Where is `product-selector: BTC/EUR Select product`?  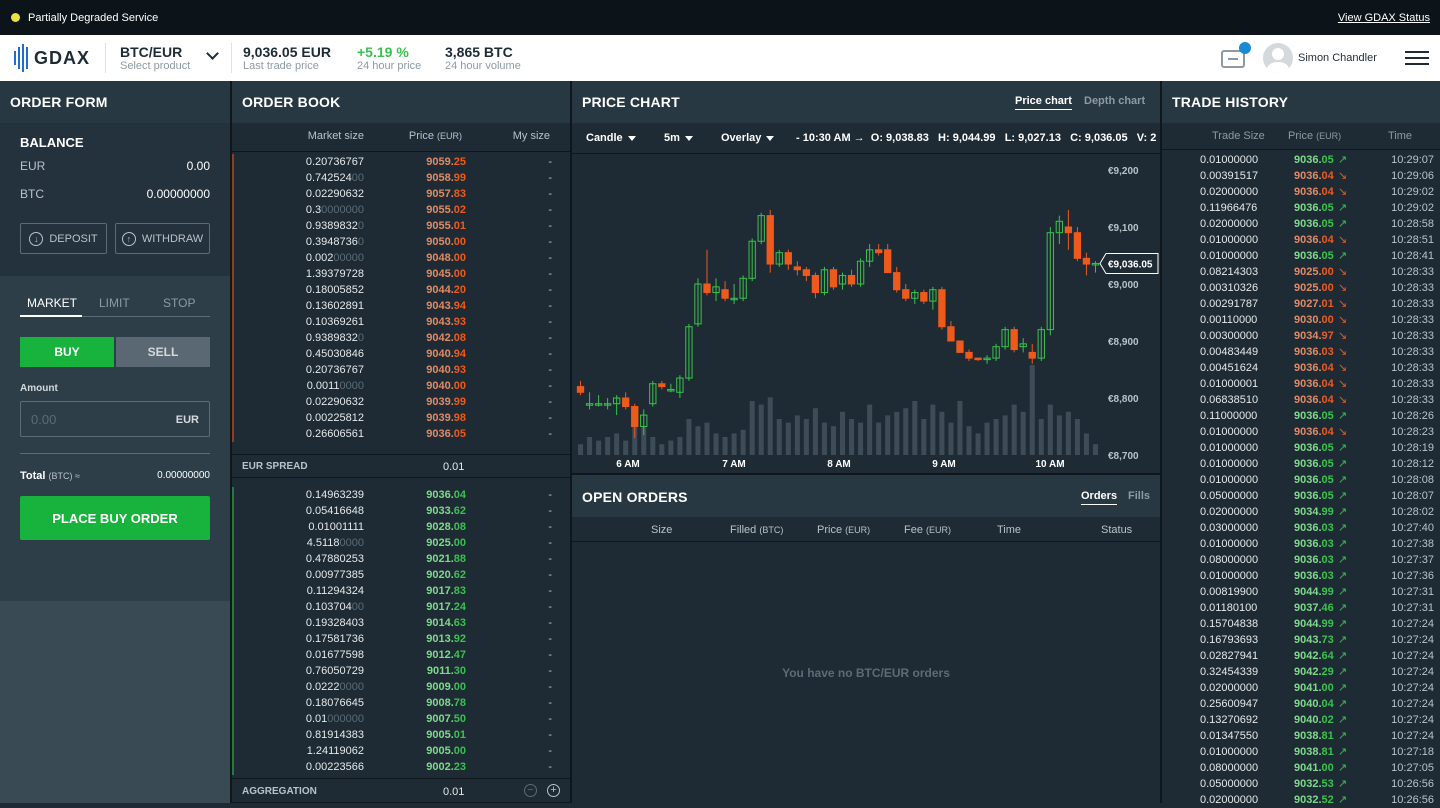
product-selector: BTC/EUR Select product is located at coordinates (168, 58).